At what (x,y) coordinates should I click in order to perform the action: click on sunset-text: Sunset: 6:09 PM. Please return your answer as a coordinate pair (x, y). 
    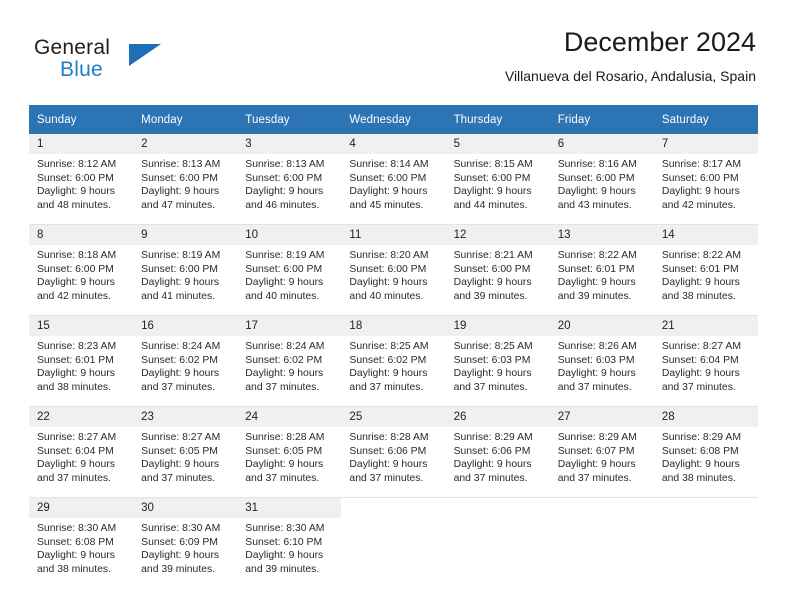
    Looking at the image, I should click on (179, 542).